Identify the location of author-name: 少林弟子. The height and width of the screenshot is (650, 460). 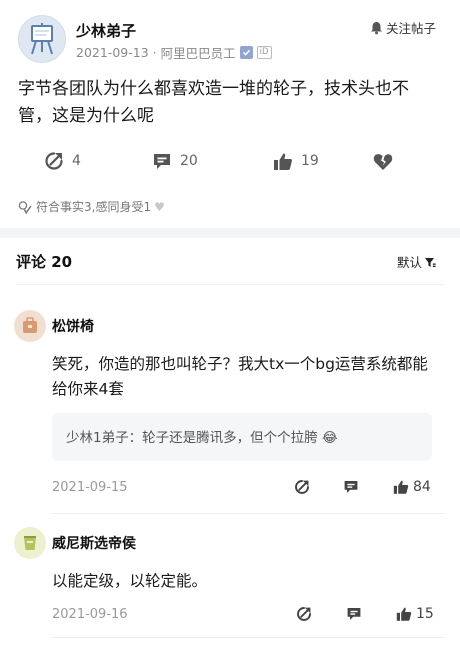
(106, 30).